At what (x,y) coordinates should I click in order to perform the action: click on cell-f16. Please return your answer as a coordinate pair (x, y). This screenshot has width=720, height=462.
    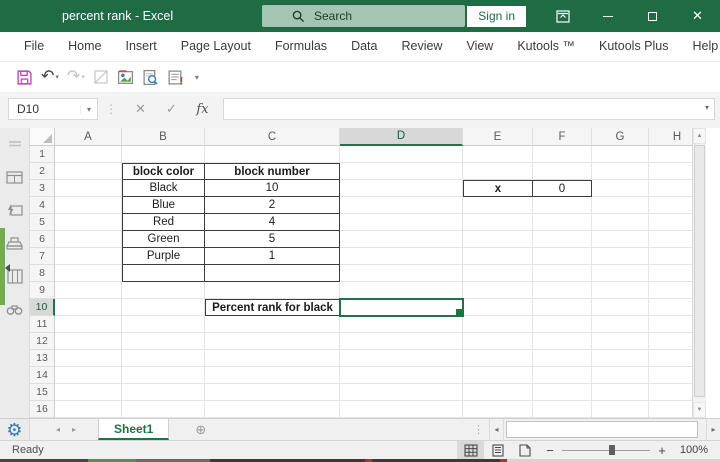
    Looking at the image, I should click on (562, 409).